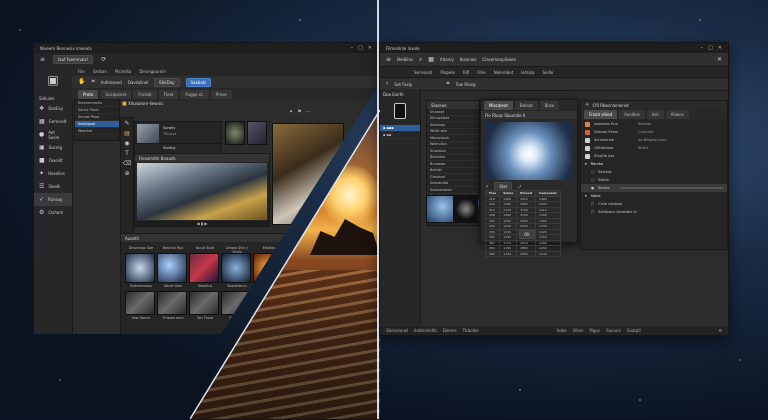 The width and height of the screenshot is (768, 420). I want to click on section-item: ○ Sdbila, so click(654, 180).